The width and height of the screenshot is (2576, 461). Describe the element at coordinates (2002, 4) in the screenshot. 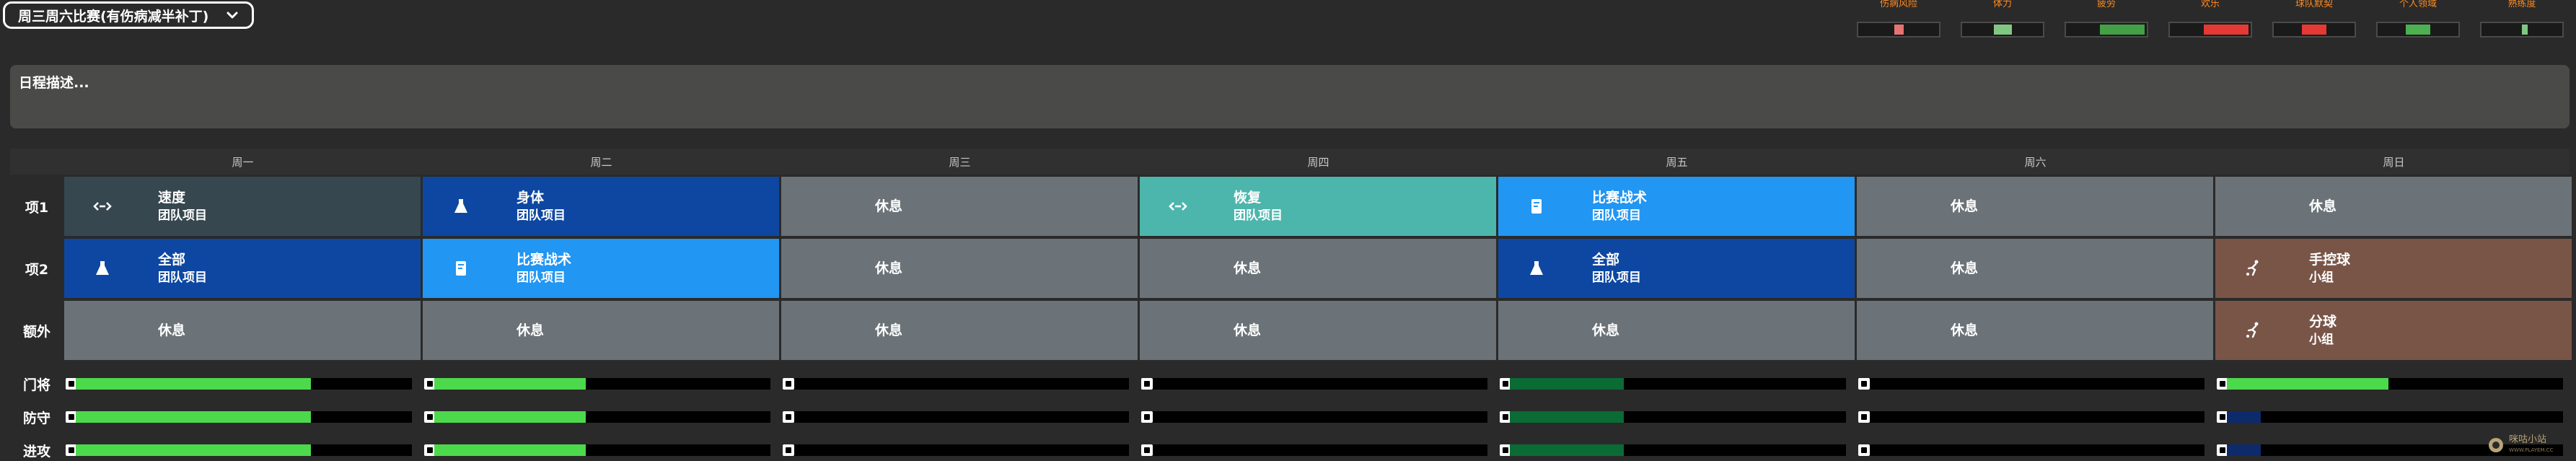

I see `stat-label: 体力` at that location.